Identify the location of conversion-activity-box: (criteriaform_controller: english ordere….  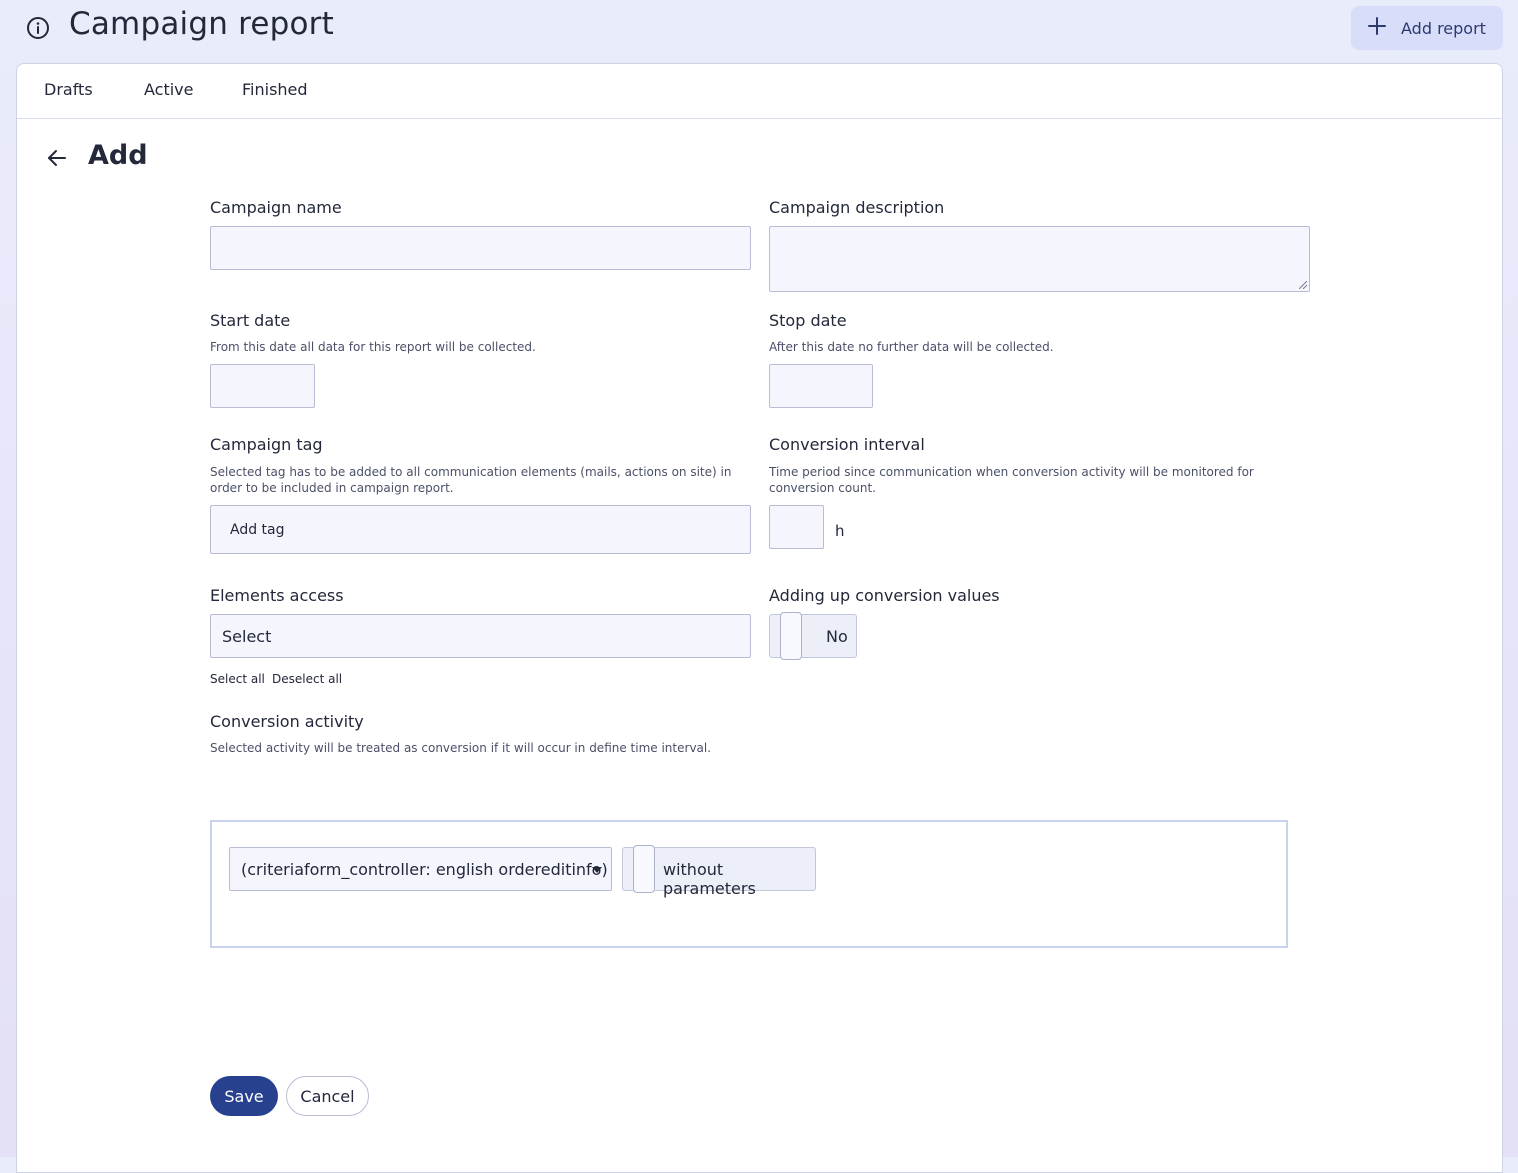
(749, 884).